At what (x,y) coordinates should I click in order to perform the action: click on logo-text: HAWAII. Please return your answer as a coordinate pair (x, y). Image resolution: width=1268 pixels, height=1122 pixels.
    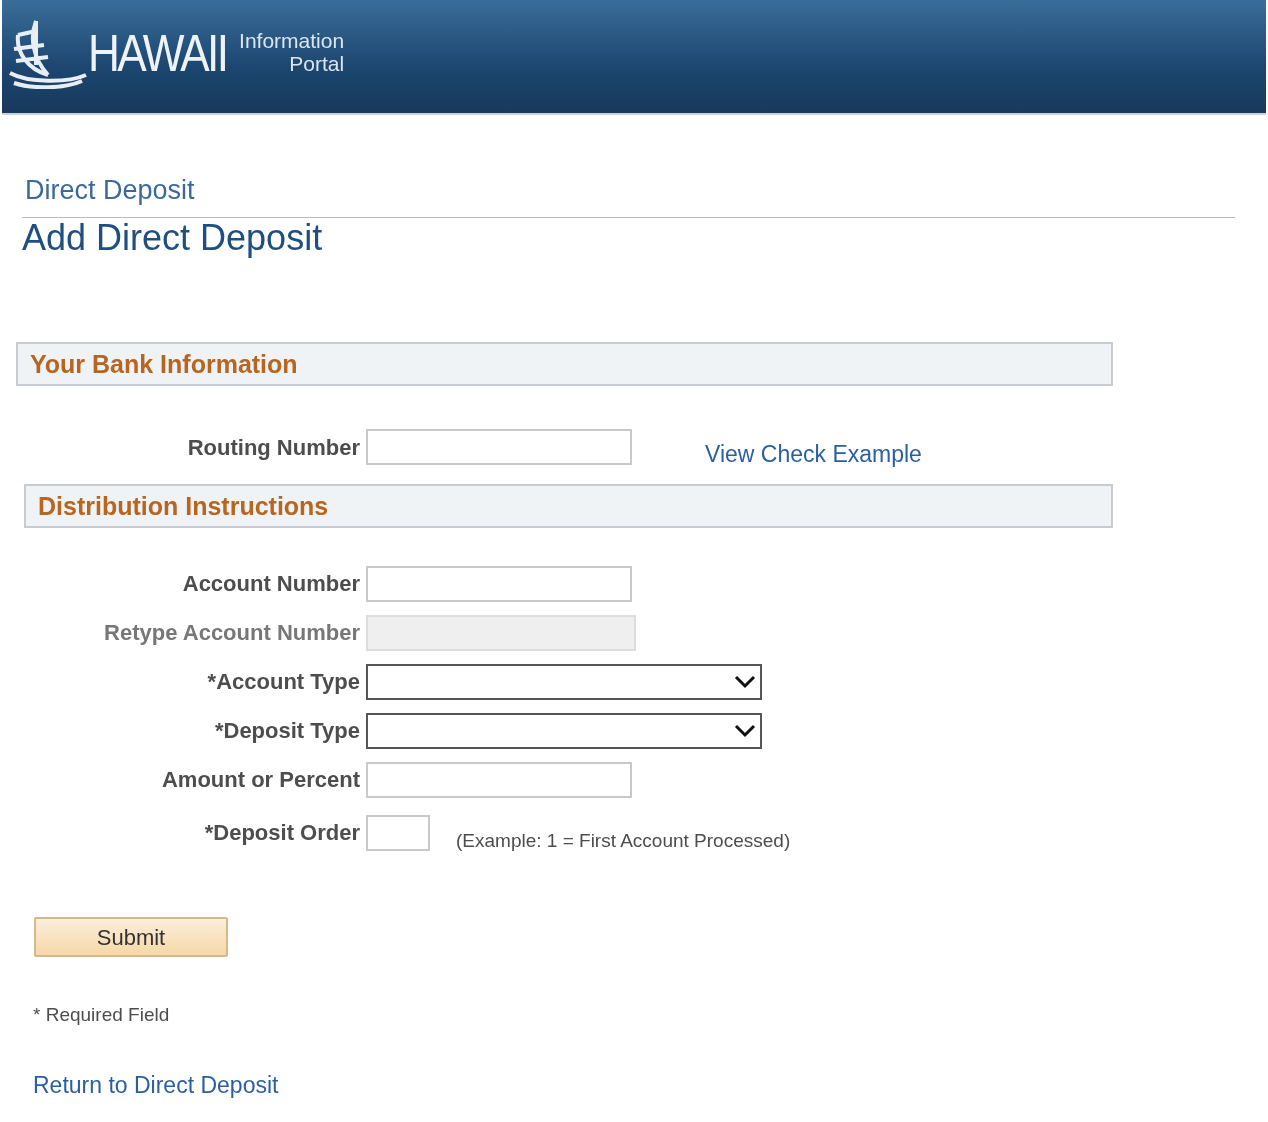
    Looking at the image, I should click on (157, 52).